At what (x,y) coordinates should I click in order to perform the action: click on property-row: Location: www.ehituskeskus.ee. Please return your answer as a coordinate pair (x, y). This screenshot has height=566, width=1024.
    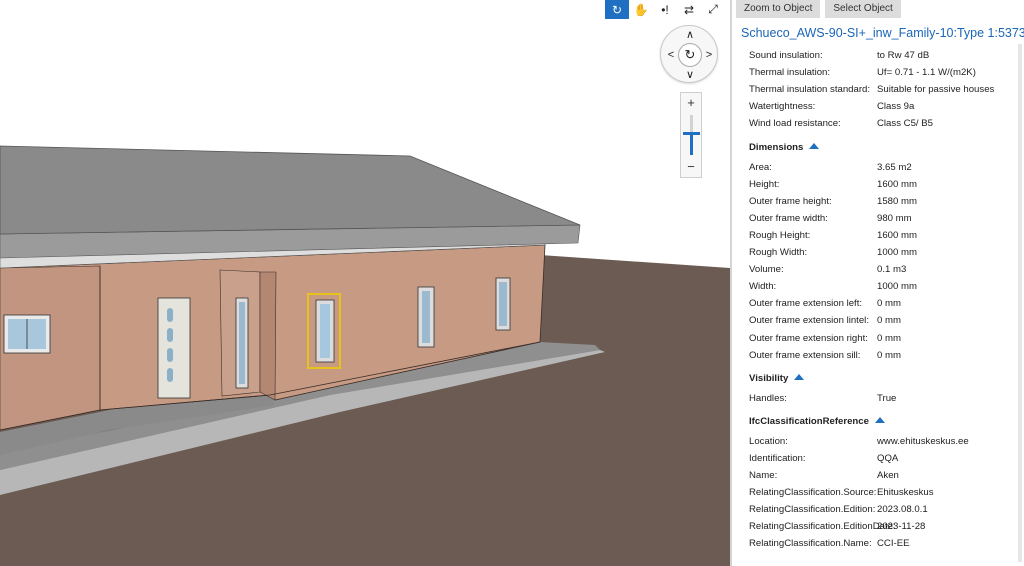
    Looking at the image, I should click on (880, 444).